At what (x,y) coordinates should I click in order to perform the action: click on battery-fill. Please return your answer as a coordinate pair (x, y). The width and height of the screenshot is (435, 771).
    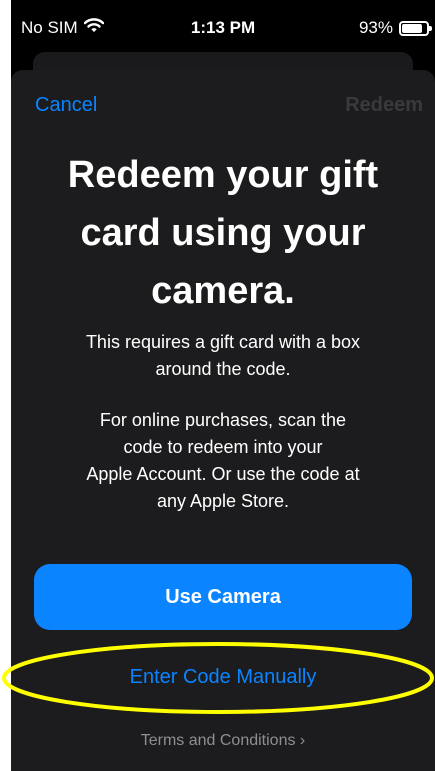
    Looking at the image, I should click on (412, 28).